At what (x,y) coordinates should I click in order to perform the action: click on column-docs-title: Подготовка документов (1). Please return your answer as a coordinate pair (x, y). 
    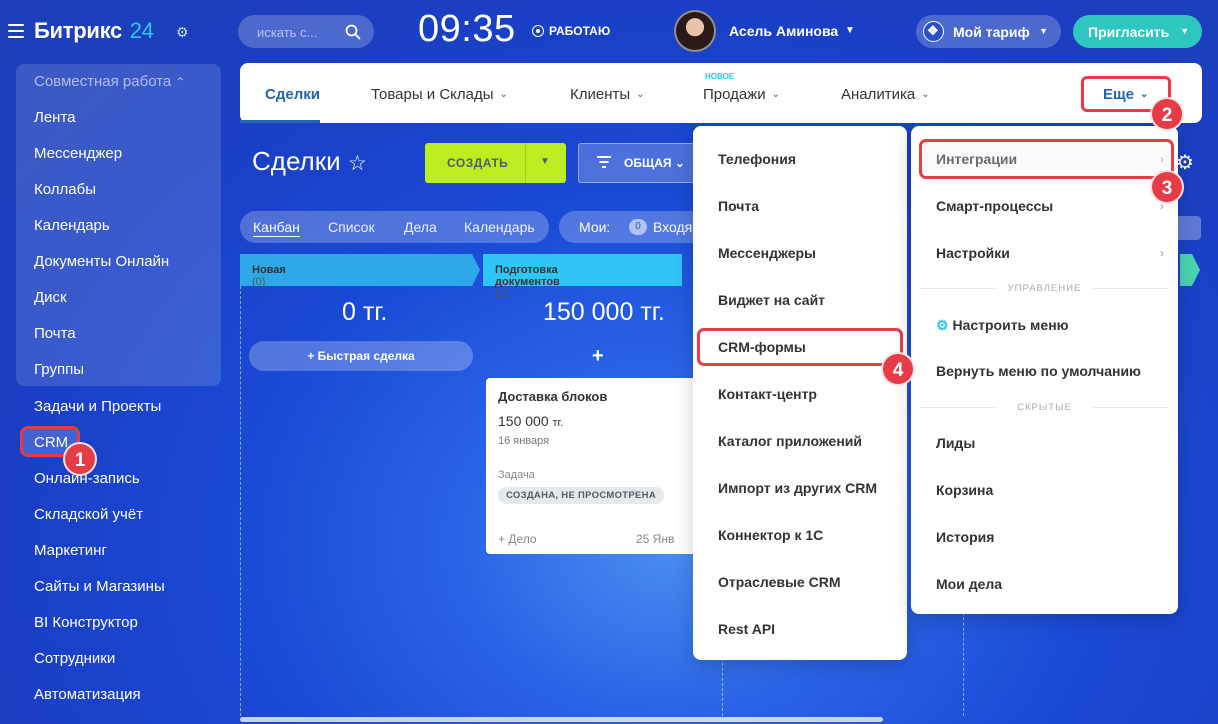
    Looking at the image, I should click on (527, 282).